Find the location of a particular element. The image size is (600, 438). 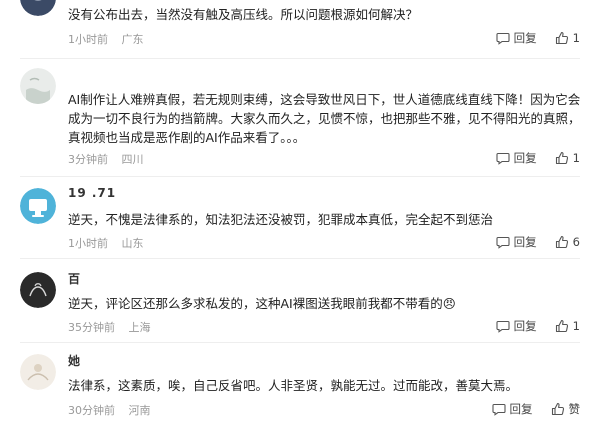

comment-text: 逆天，评论区还那么多求私发的，这种AI裸图送我眼前我都不带看的😠 is located at coordinates (262, 303).